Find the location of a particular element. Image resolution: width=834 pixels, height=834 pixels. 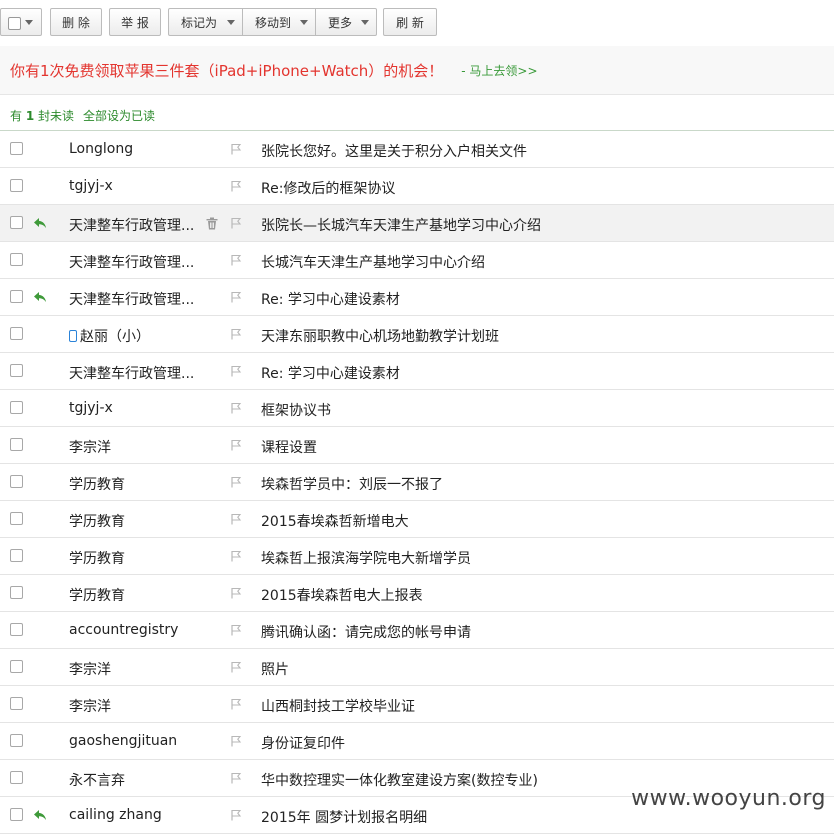

mail-row: 李宗洋 课程设置 is located at coordinates (417, 445).